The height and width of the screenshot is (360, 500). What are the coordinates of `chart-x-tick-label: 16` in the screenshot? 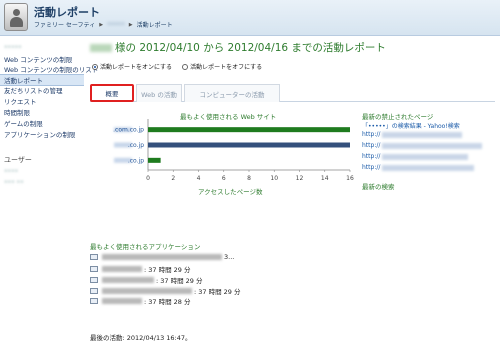 It's located at (350, 178).